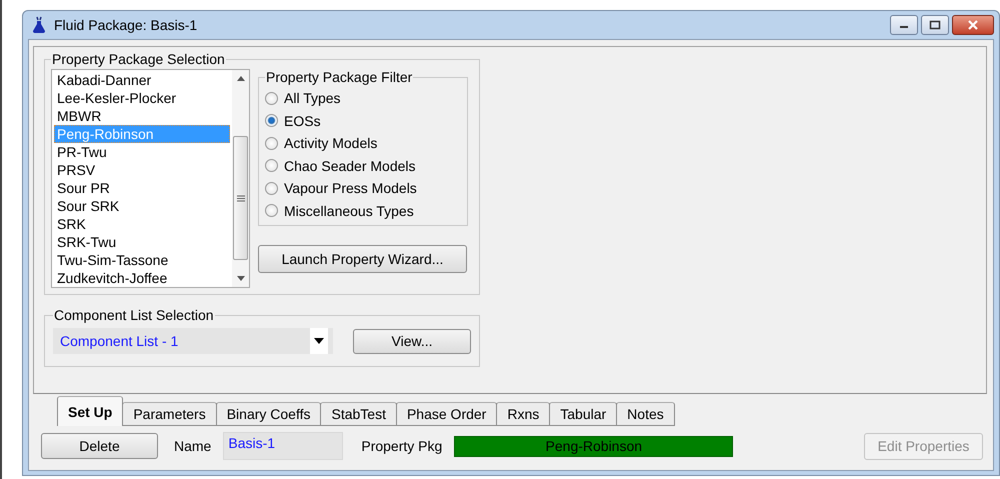 The height and width of the screenshot is (479, 1000). What do you see at coordinates (447, 414) in the screenshot?
I see `tab: Phase Order` at bounding box center [447, 414].